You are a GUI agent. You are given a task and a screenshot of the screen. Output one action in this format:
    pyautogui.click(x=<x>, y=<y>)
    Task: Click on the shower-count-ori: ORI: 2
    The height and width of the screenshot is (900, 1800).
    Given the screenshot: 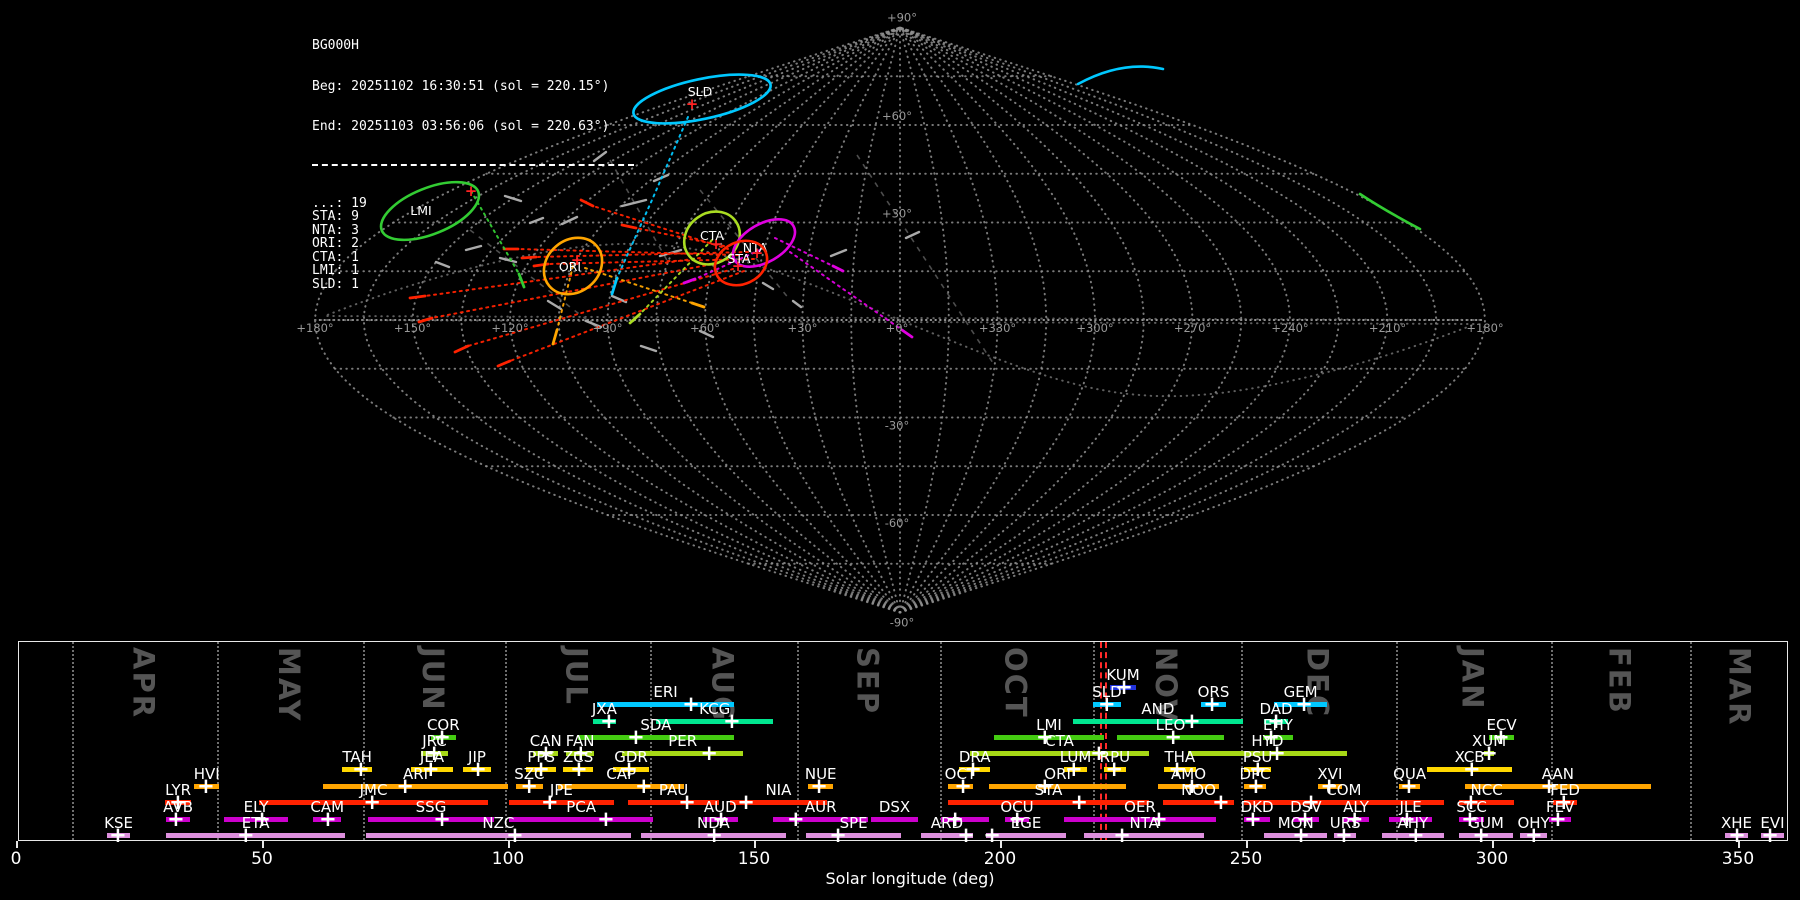 What is the action you would take?
    pyautogui.click(x=335, y=243)
    